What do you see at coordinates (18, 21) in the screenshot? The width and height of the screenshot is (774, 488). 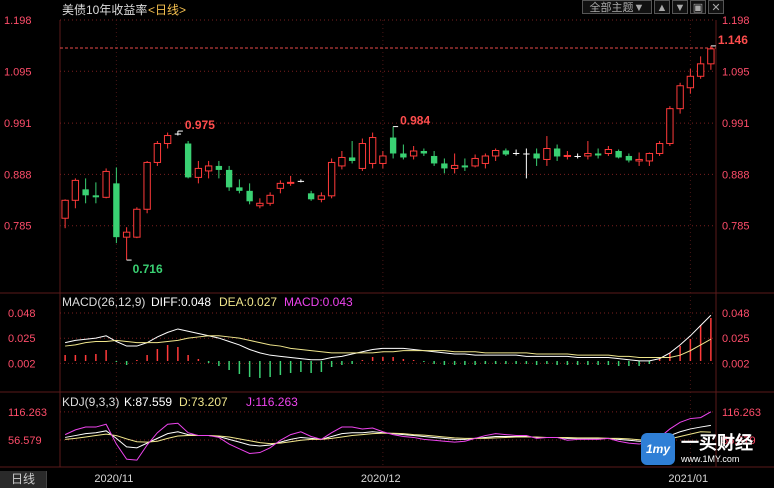 I see `price-tick-left: 1.198` at bounding box center [18, 21].